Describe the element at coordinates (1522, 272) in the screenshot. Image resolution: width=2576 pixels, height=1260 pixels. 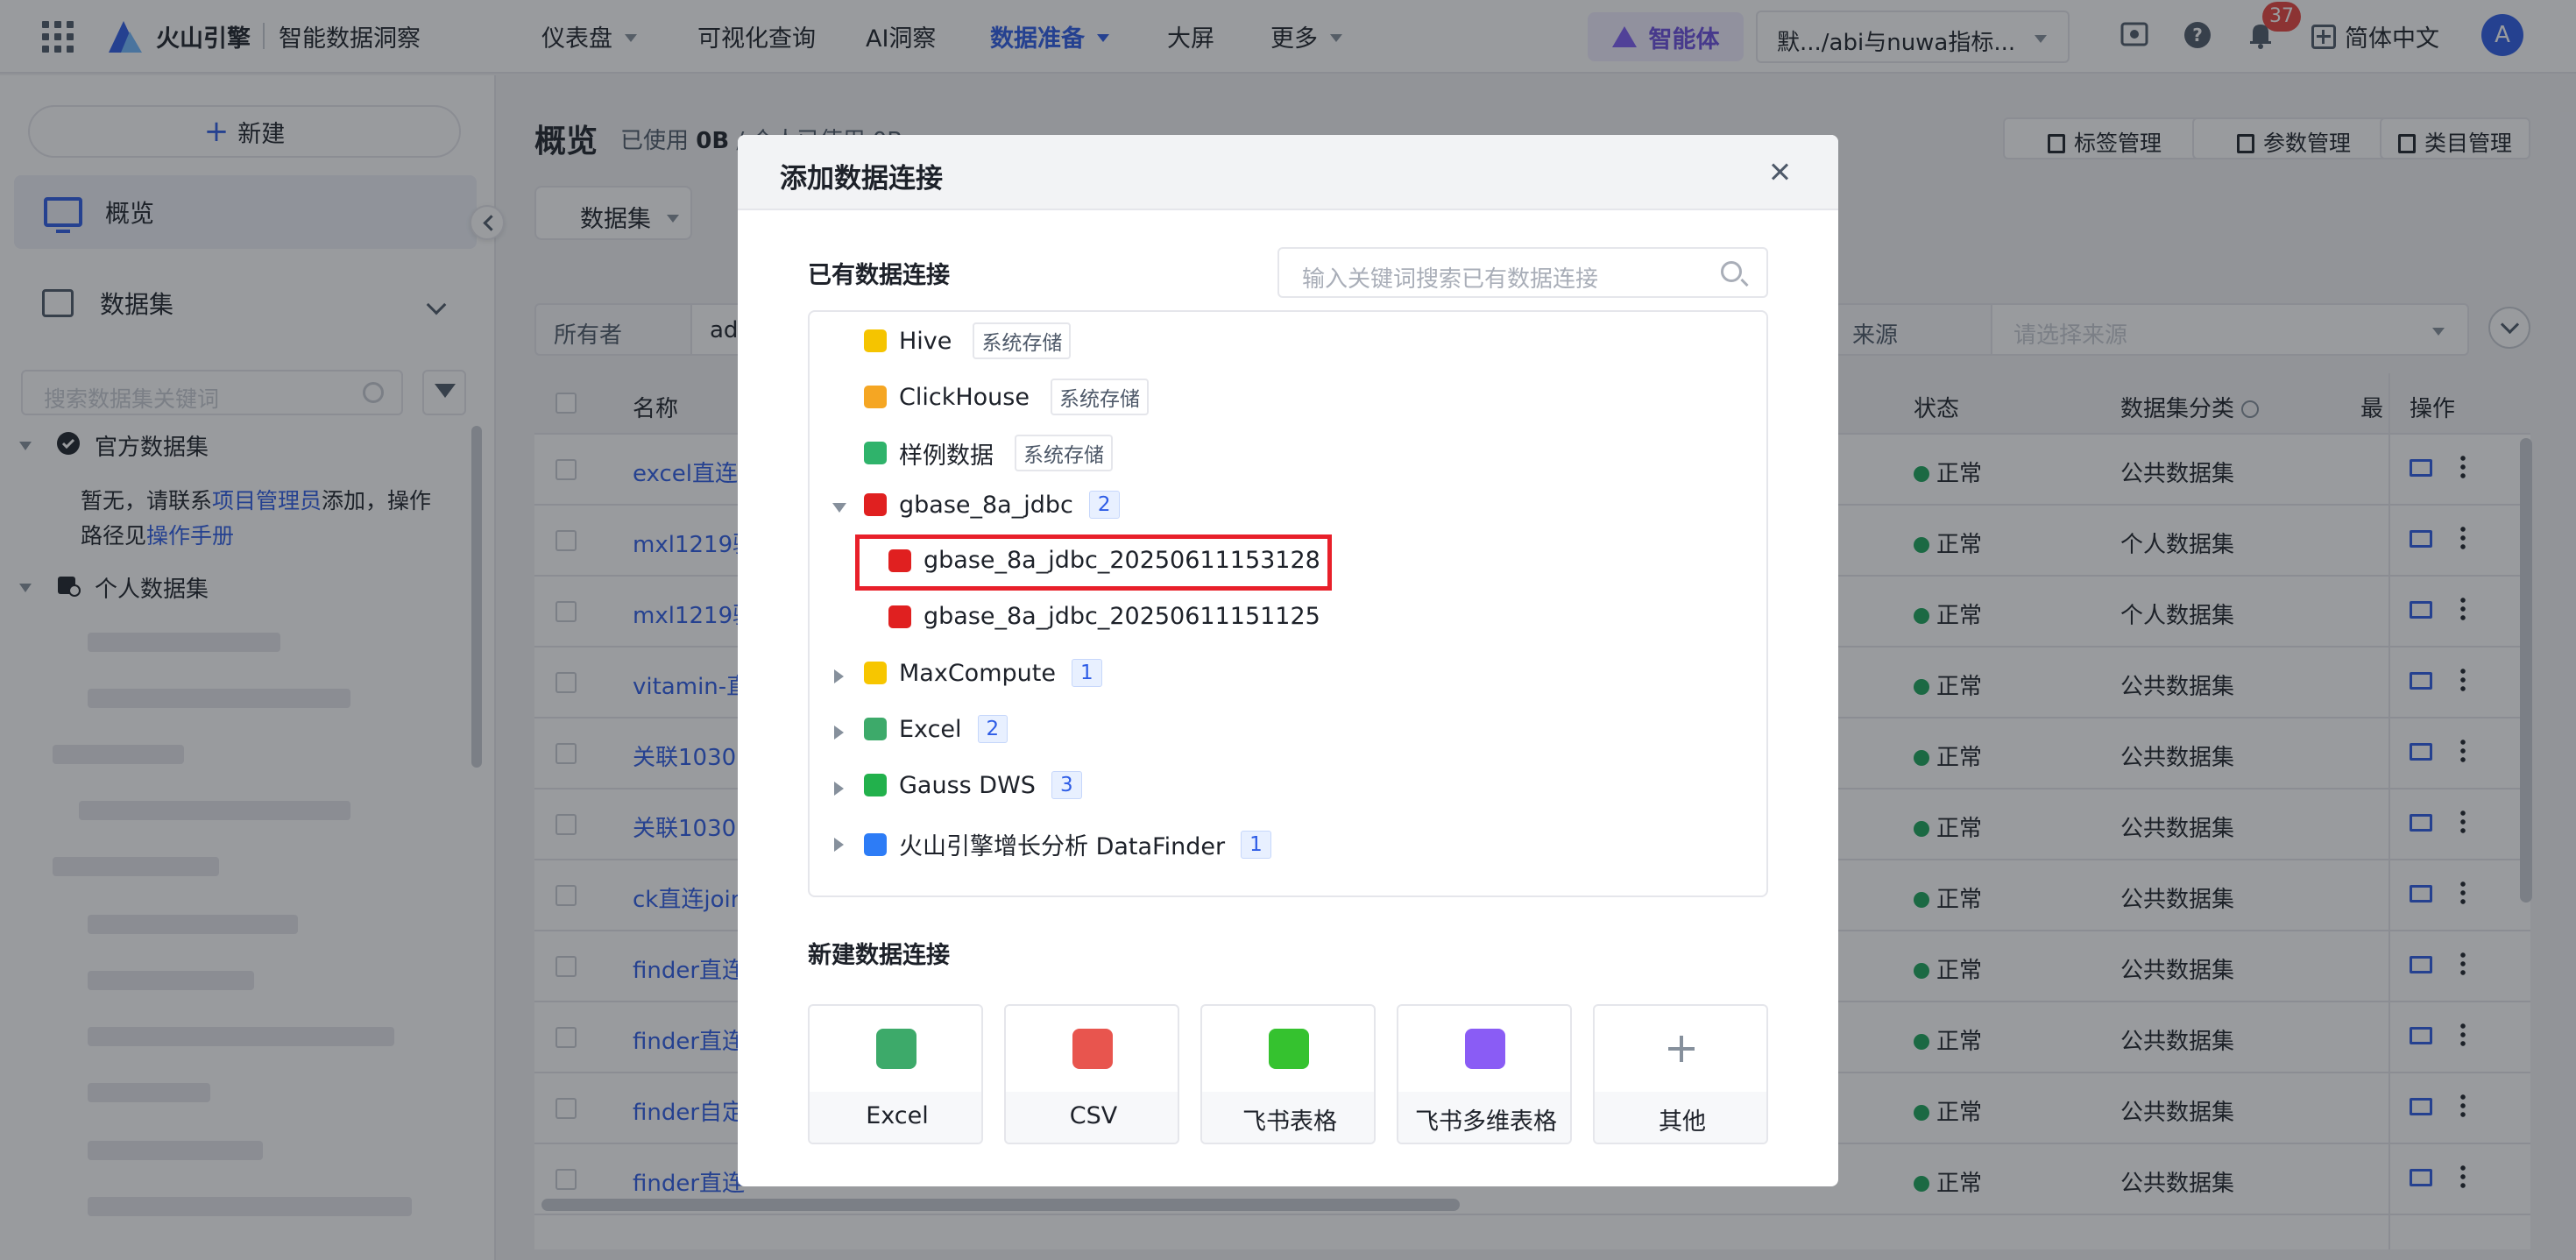
I see `connection-search-input: 输入关键词搜索已有数据连接` at that location.